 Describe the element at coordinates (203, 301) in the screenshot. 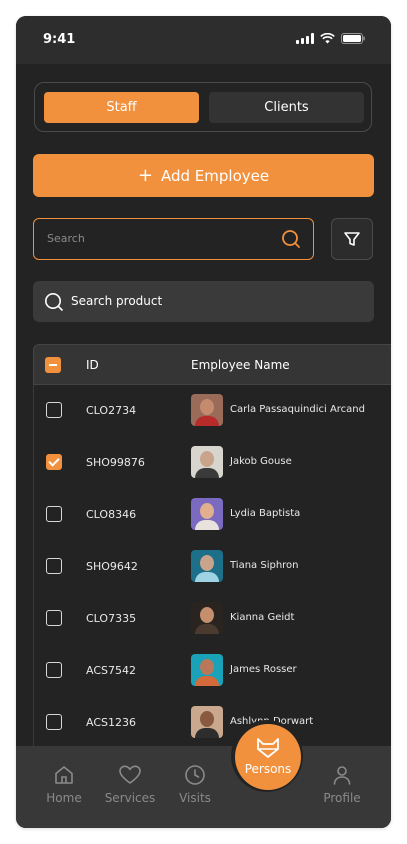

I see `product-search-input: Search product` at that location.